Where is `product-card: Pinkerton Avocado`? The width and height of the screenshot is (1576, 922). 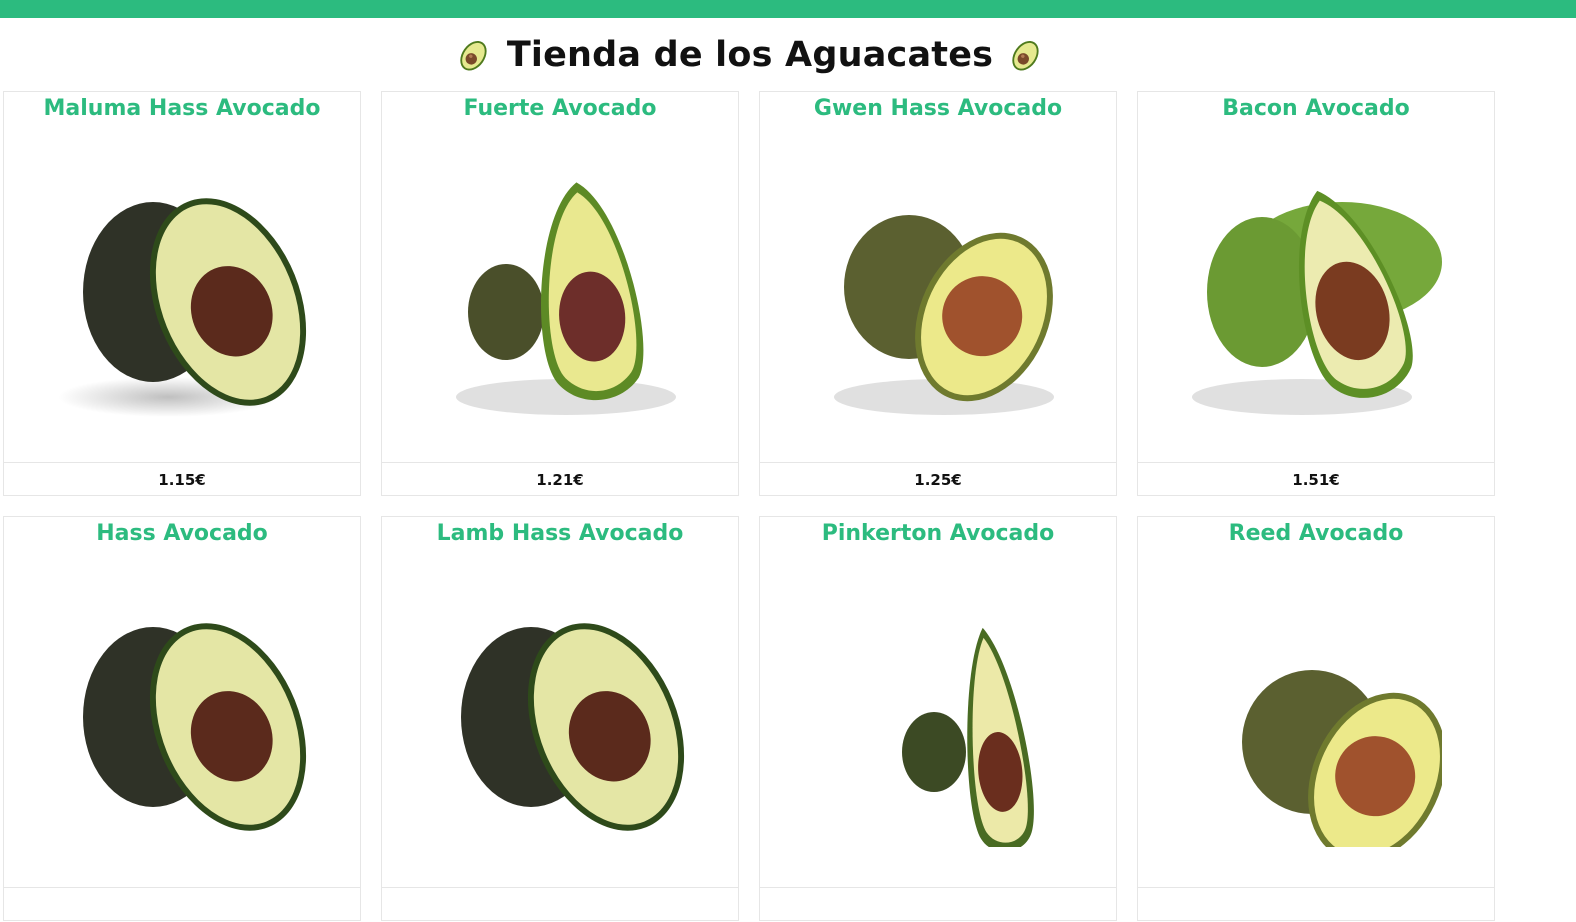 product-card: Pinkerton Avocado is located at coordinates (938, 718).